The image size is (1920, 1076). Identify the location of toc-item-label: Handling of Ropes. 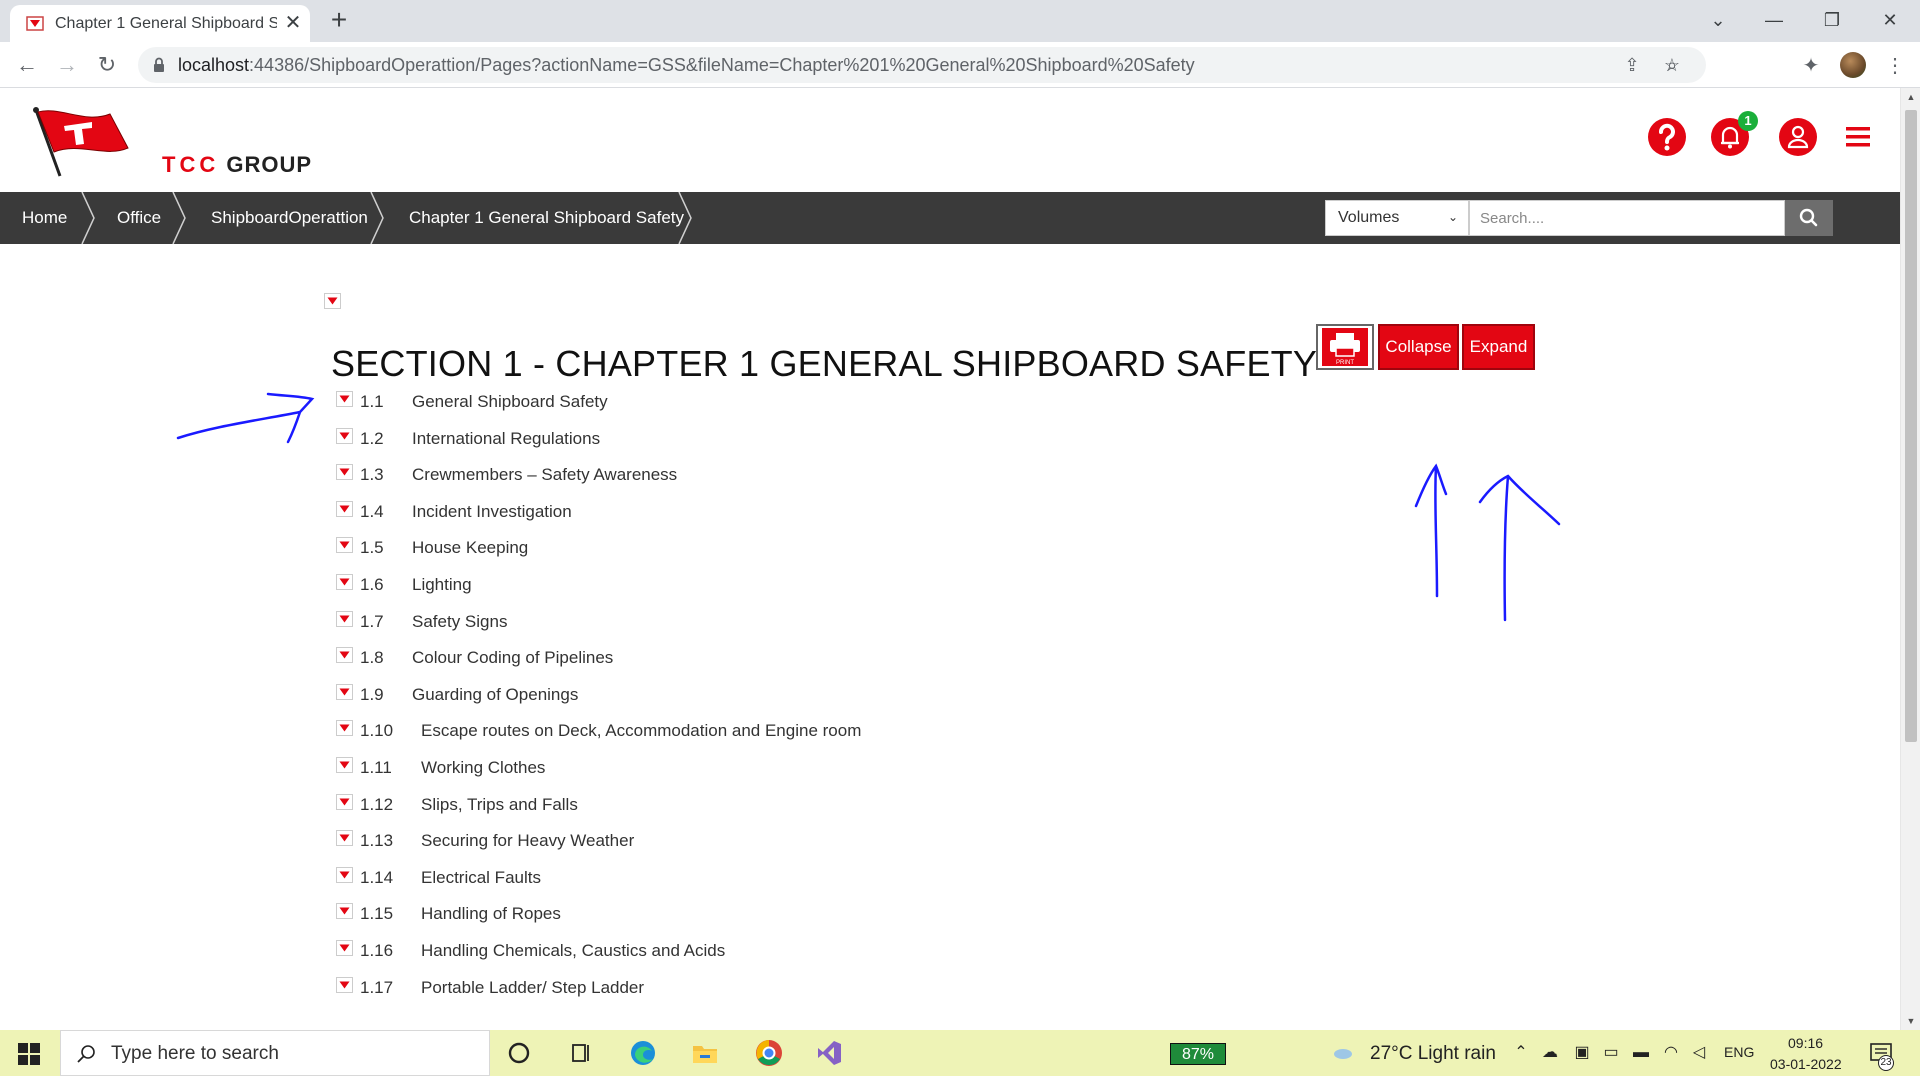
(491, 914).